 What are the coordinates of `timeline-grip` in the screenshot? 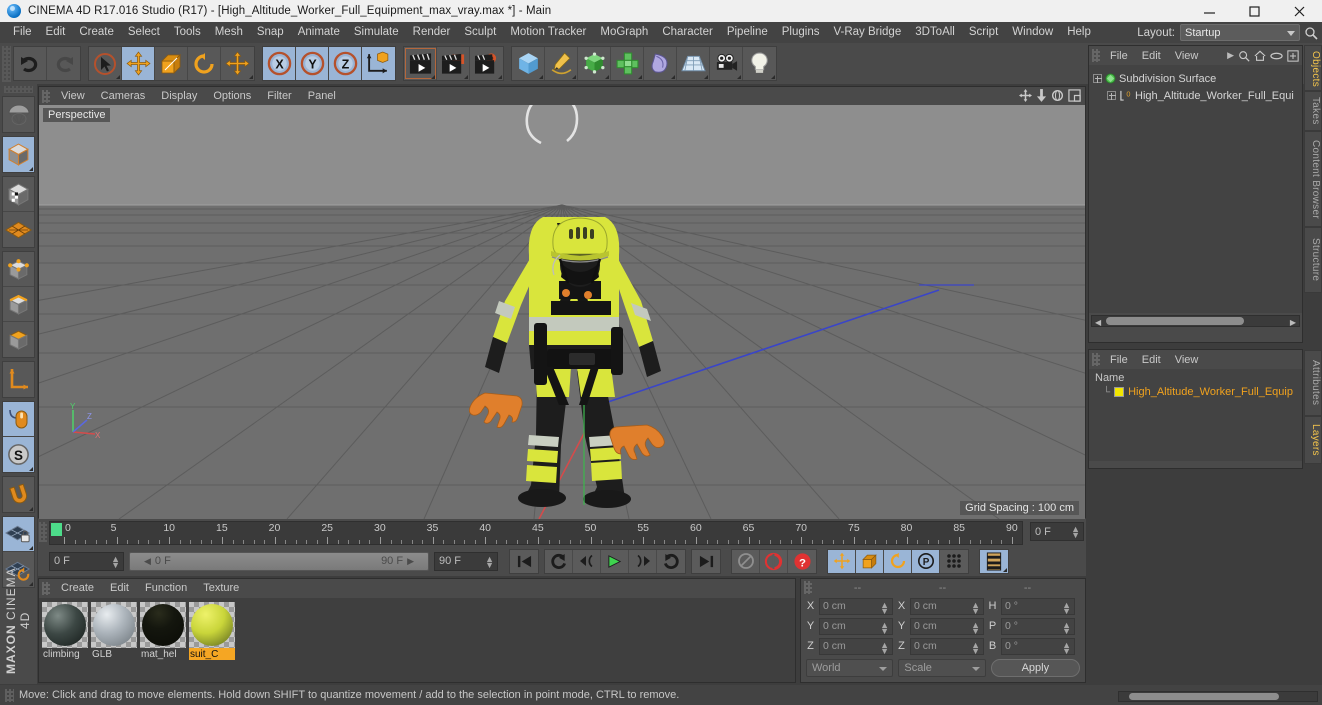 It's located at (43, 532).